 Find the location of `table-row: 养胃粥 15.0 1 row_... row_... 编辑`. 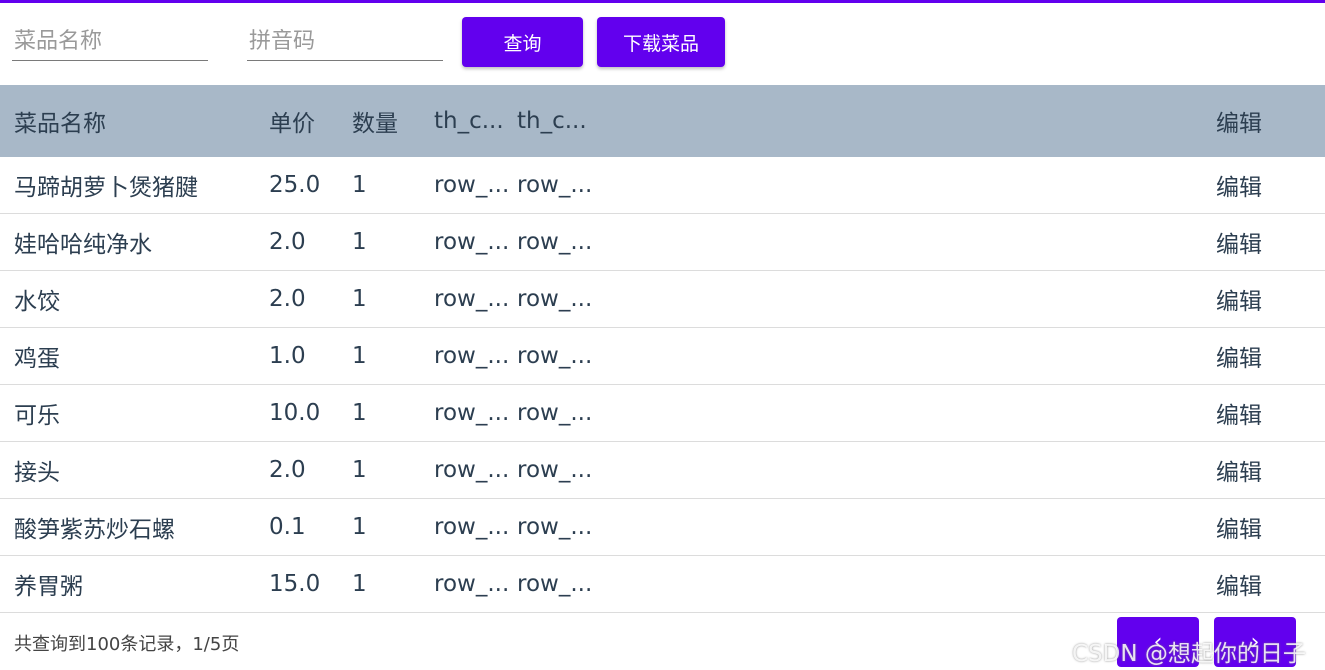

table-row: 养胃粥 15.0 1 row_... row_... 编辑 is located at coordinates (662, 584).